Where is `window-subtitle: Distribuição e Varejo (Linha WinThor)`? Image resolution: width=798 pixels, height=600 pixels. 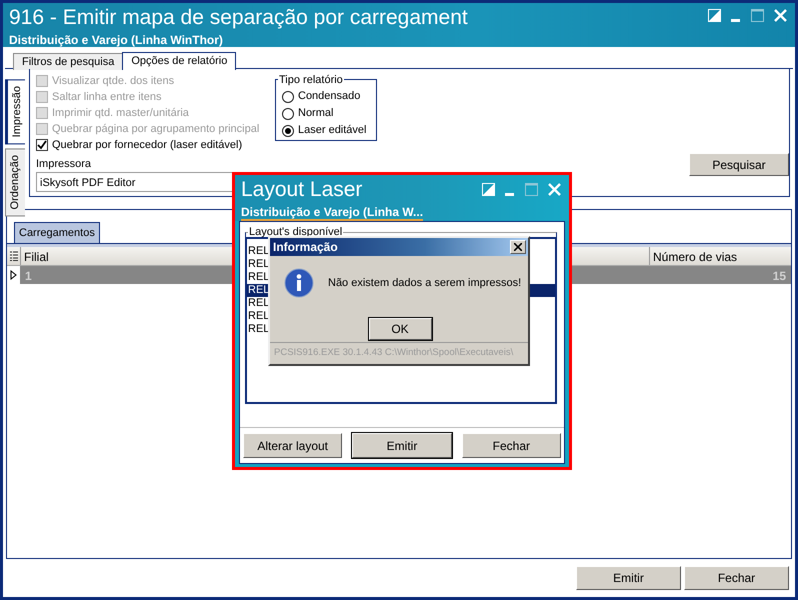
window-subtitle: Distribuição e Varejo (Linha WinThor) is located at coordinates (116, 40).